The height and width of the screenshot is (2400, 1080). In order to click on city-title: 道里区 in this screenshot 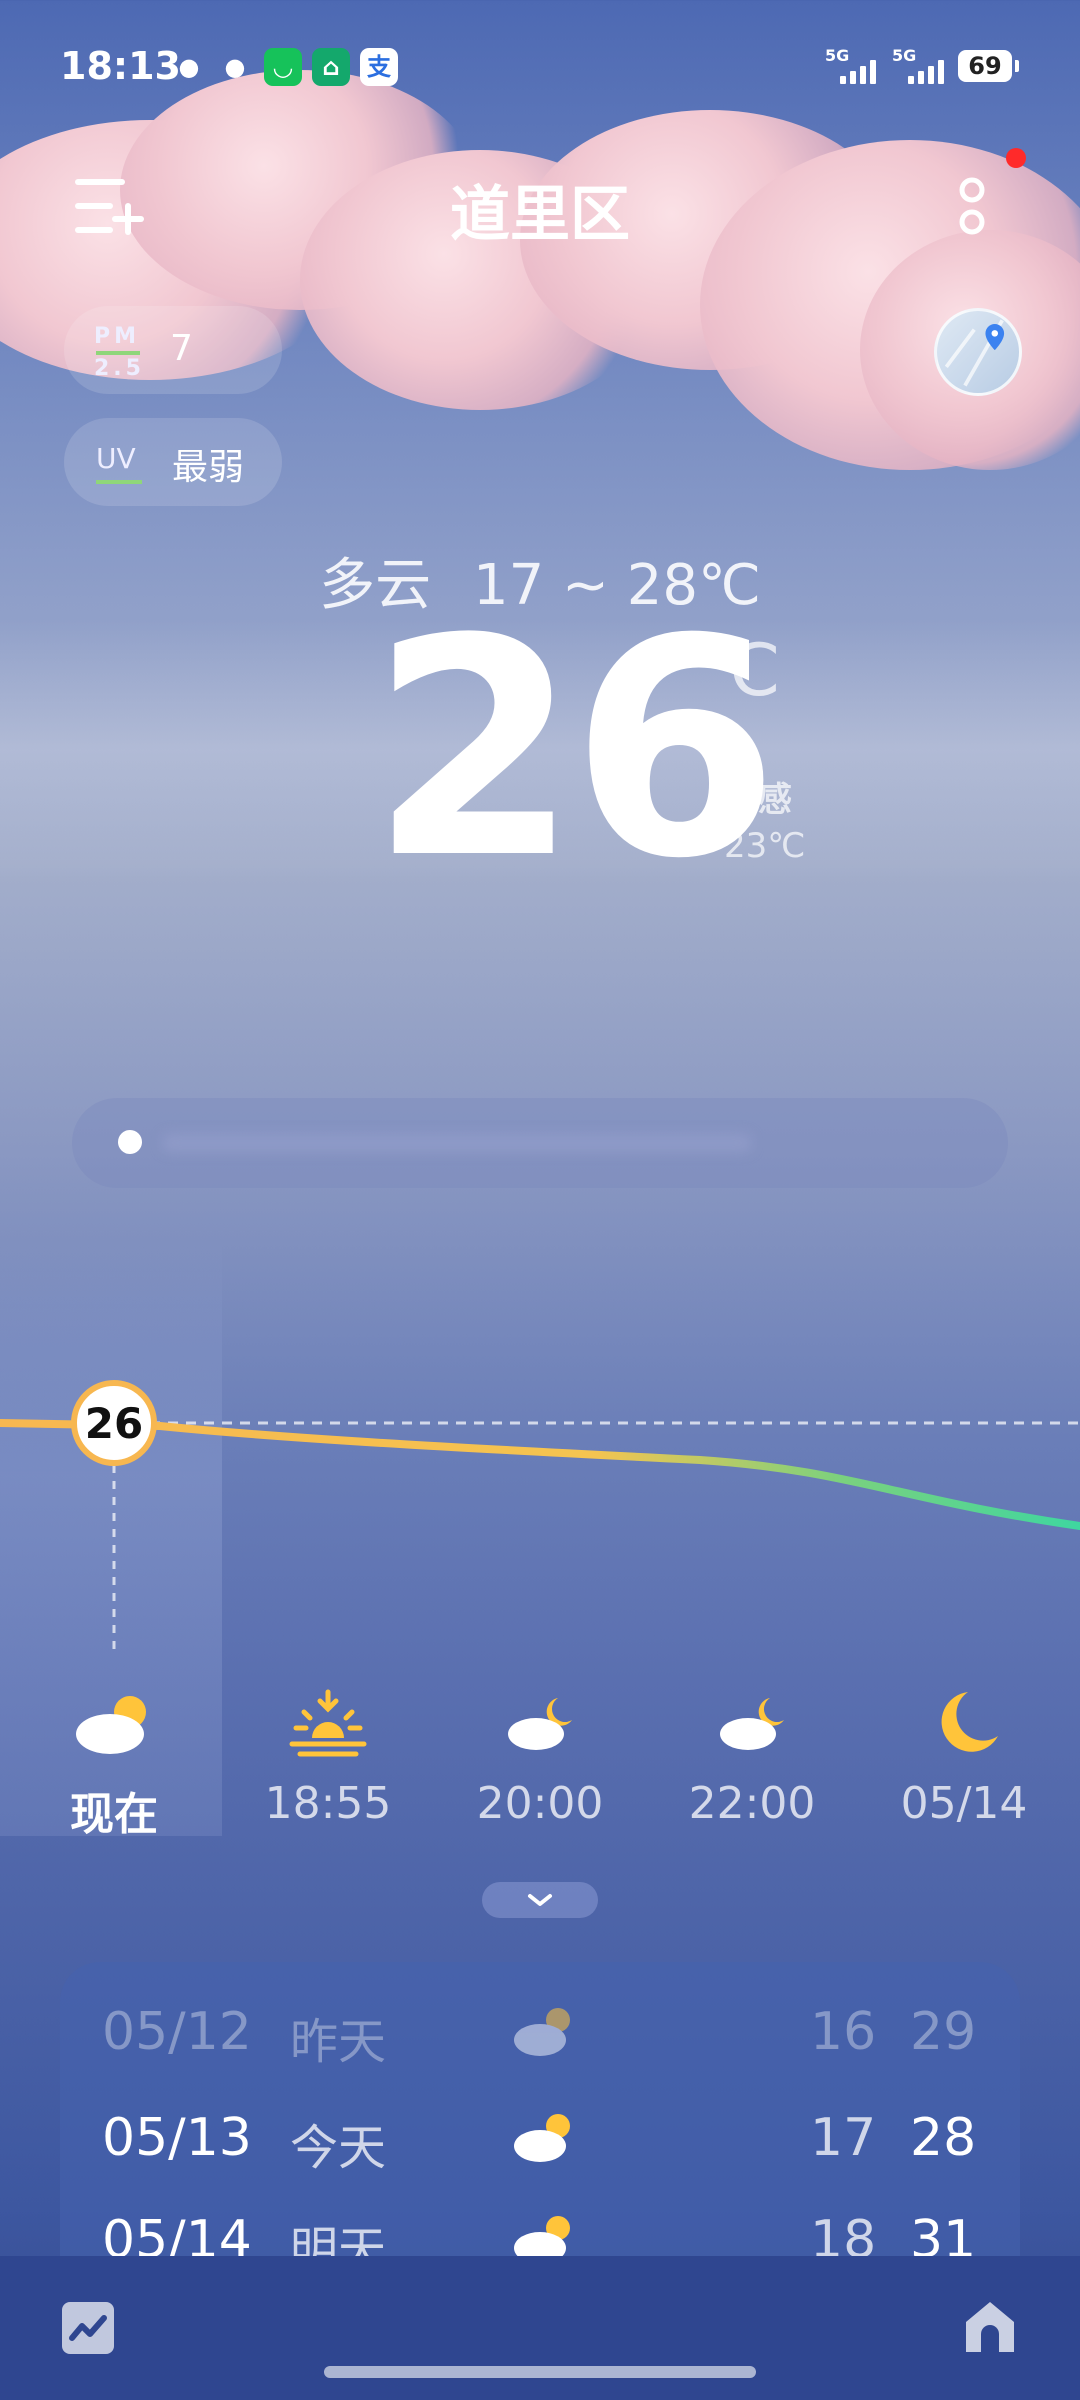, I will do `click(540, 209)`.